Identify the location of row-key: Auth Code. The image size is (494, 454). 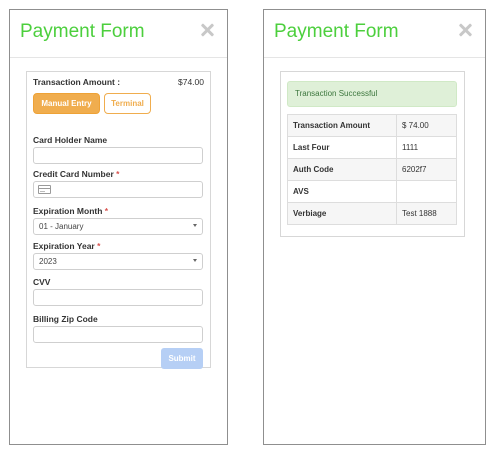
(342, 169).